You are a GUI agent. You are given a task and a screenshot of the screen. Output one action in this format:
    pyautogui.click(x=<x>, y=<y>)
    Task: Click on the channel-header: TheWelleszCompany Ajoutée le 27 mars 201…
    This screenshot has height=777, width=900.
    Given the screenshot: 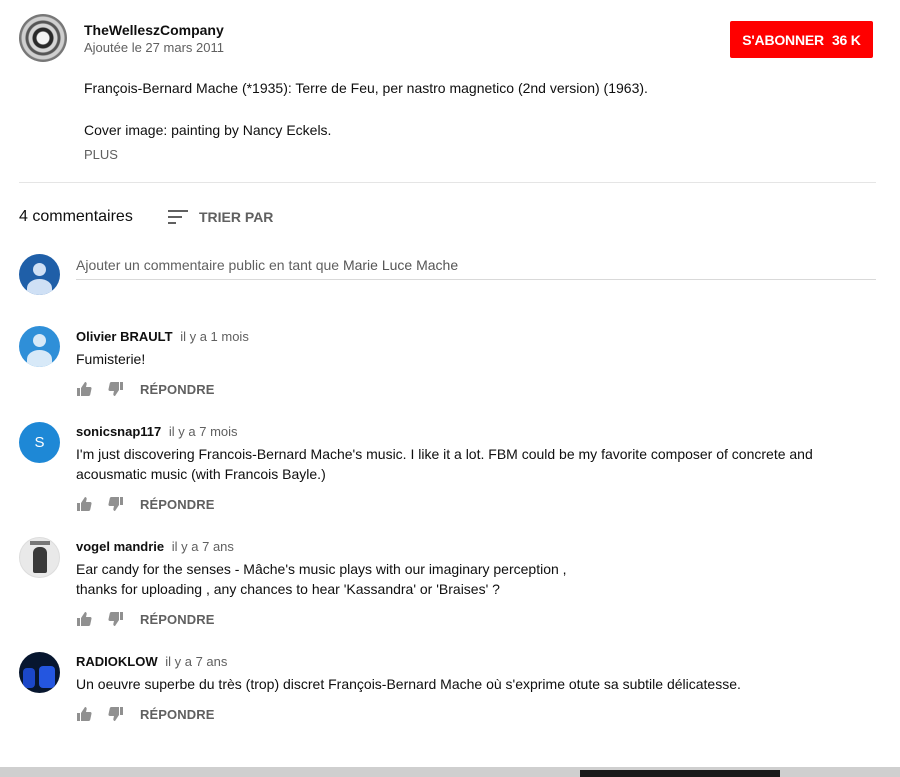 What is the action you would take?
    pyautogui.click(x=446, y=39)
    